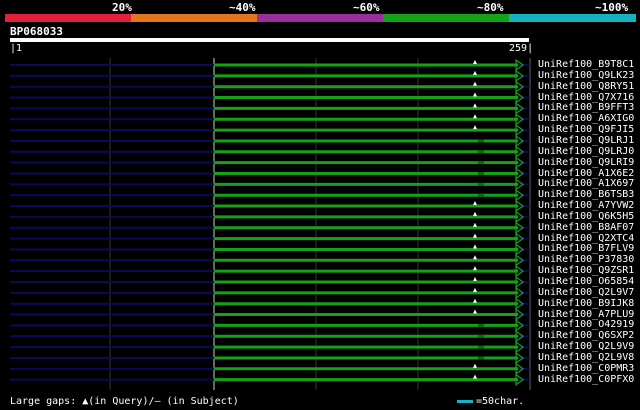 The height and width of the screenshot is (410, 640). What do you see at coordinates (586, 97) in the screenshot?
I see `hit-label: UniRef100_Q7X716` at bounding box center [586, 97].